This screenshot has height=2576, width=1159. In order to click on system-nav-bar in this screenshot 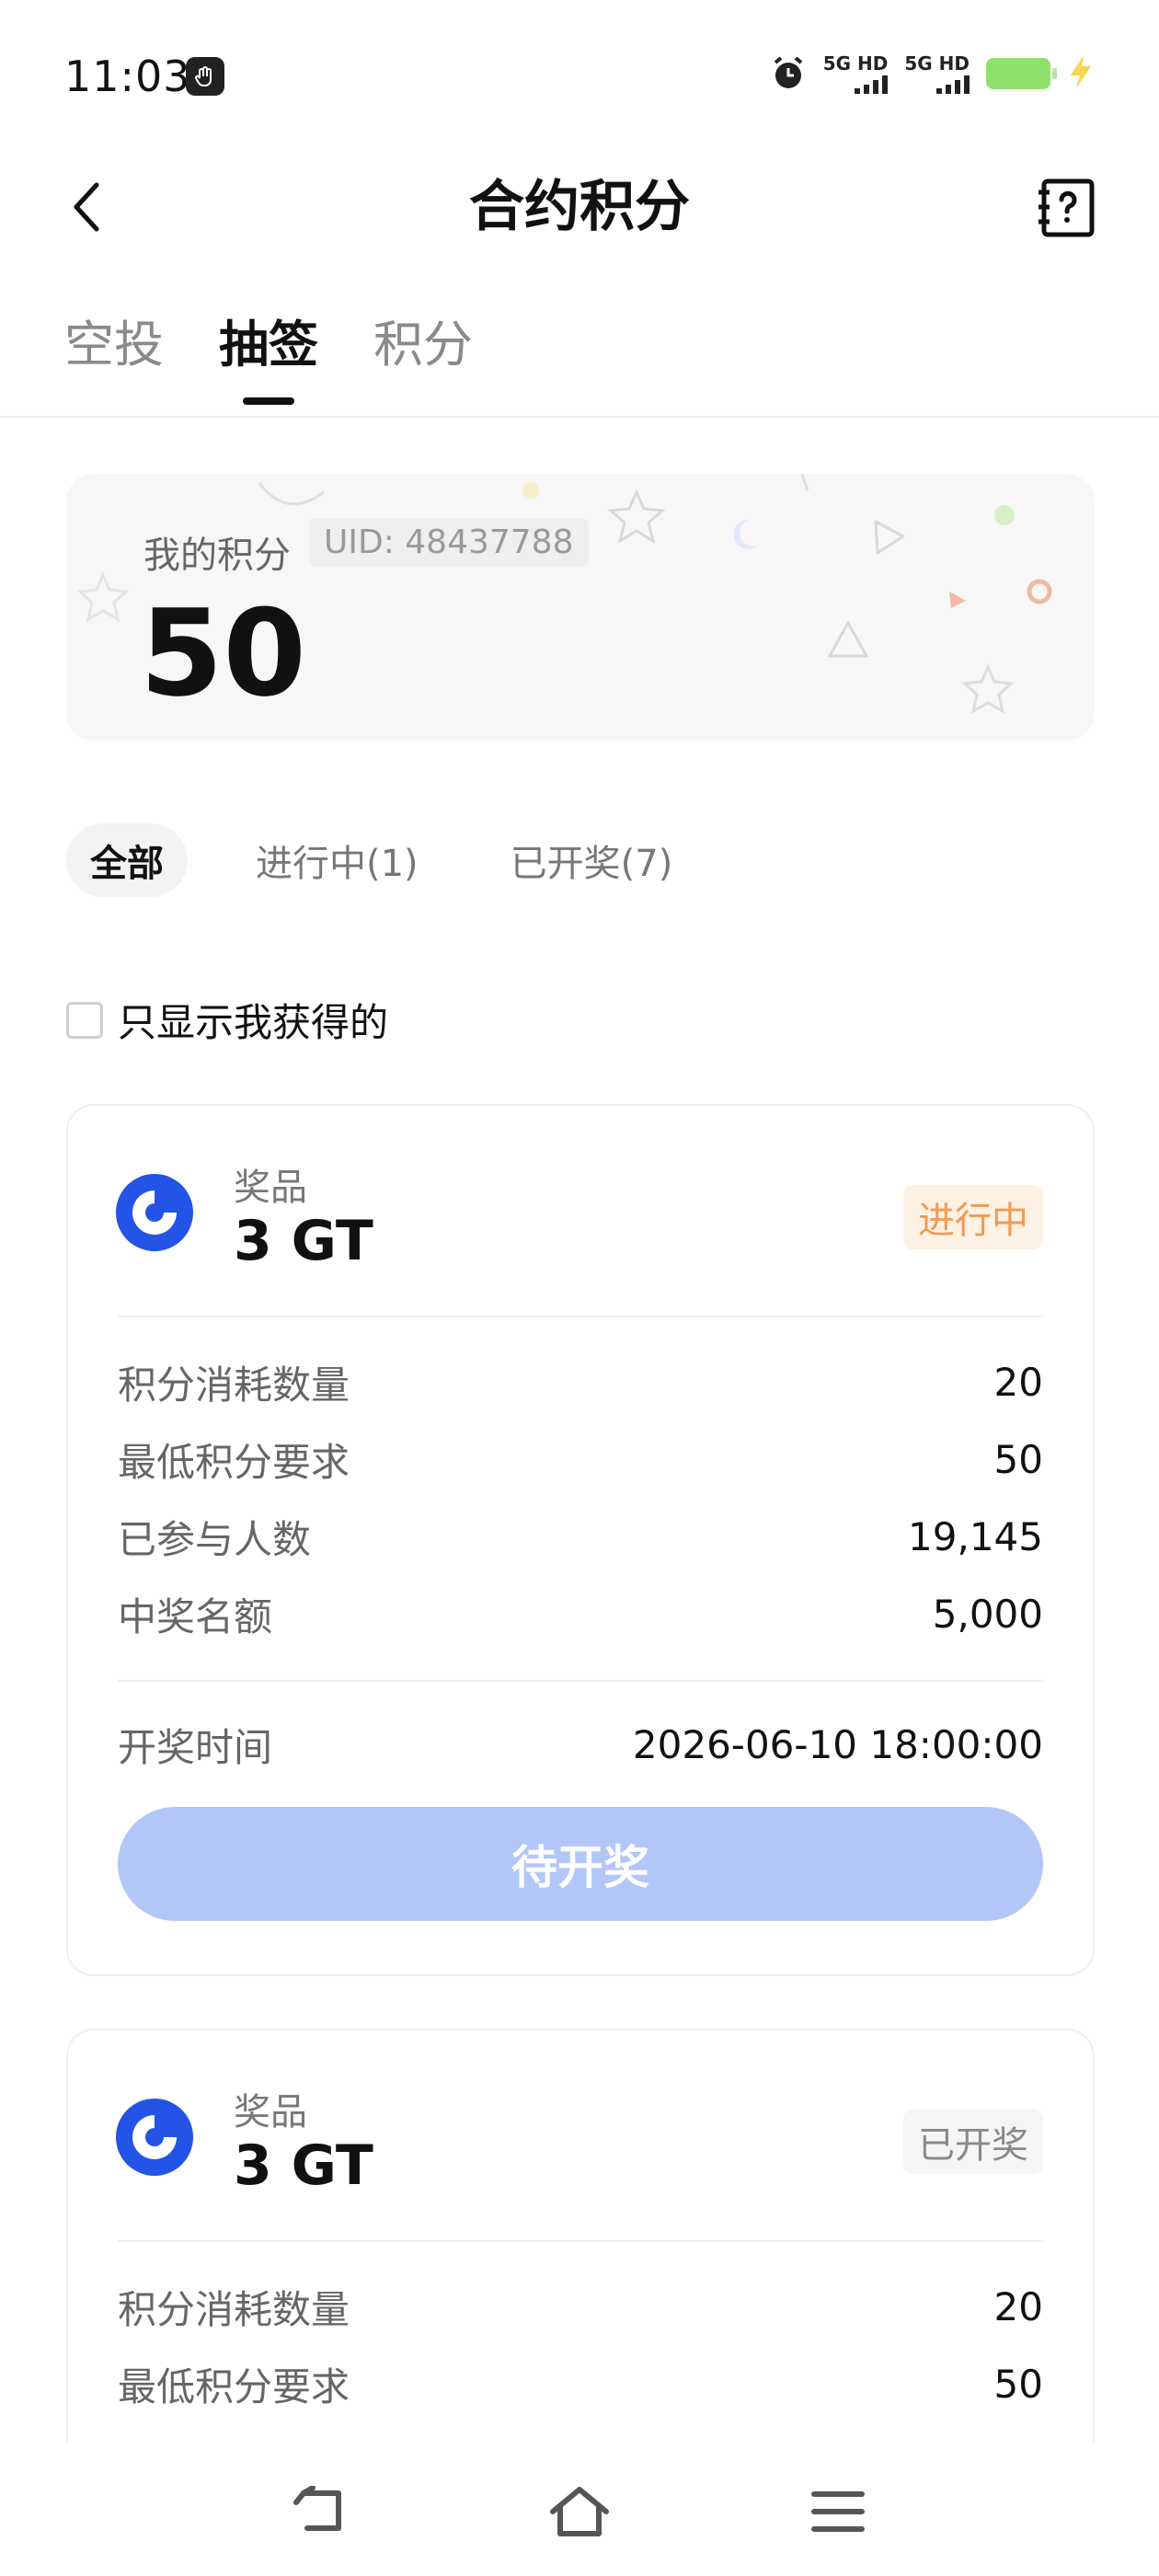, I will do `click(579, 2509)`.